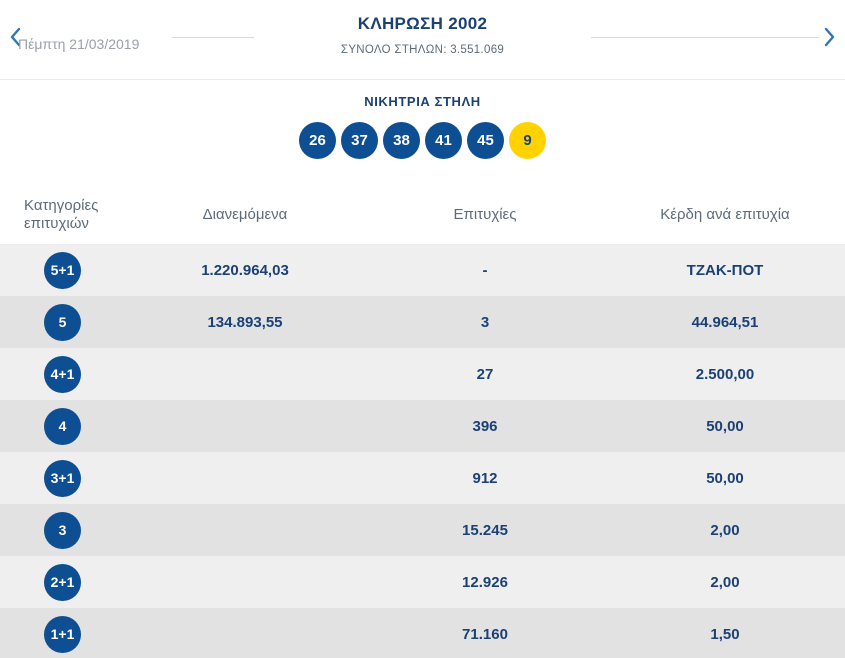 The height and width of the screenshot is (658, 845). I want to click on joker-number-ball: 9, so click(527, 140).